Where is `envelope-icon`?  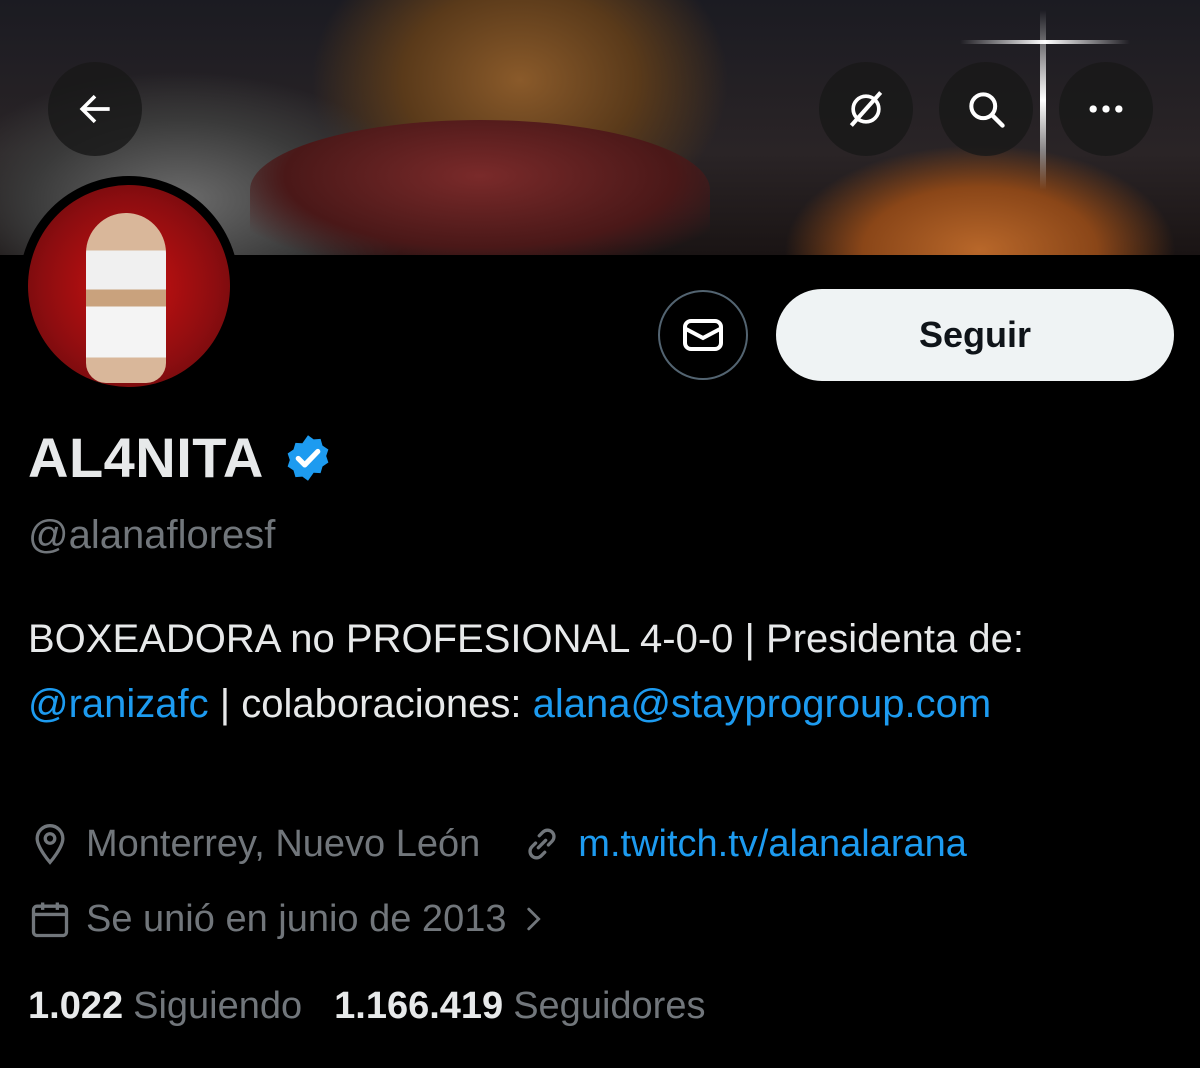
envelope-icon is located at coordinates (703, 335).